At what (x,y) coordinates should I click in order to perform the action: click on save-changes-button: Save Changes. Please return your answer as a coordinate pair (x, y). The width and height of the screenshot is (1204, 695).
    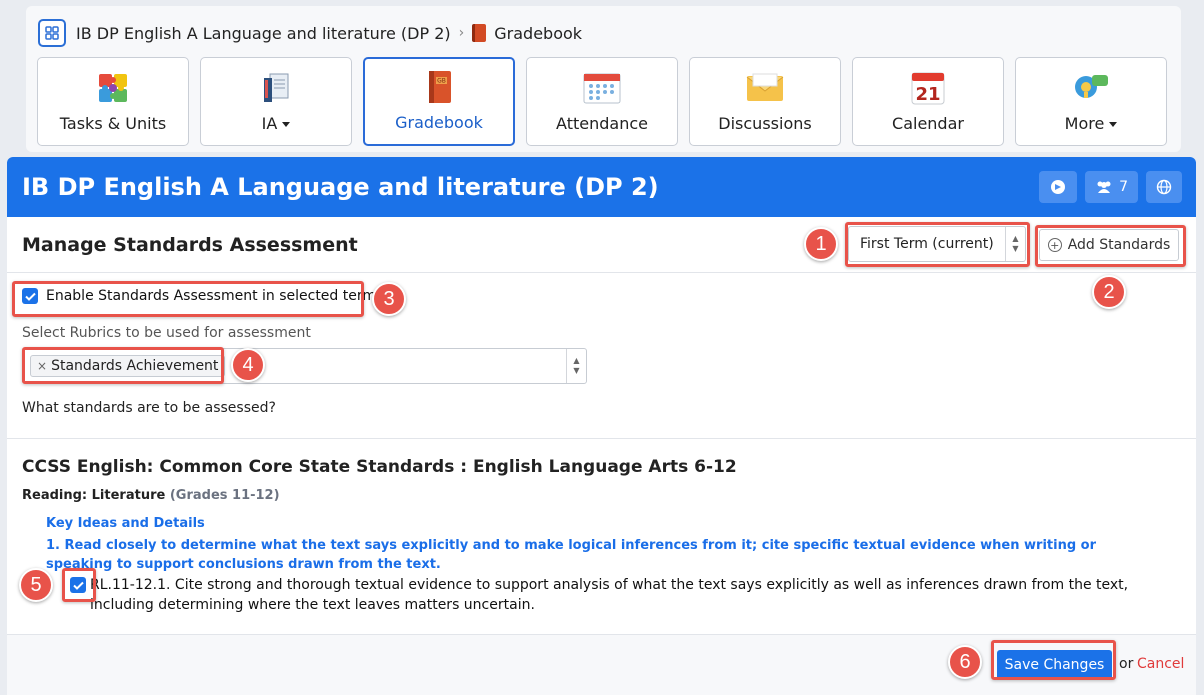
    Looking at the image, I should click on (1054, 665).